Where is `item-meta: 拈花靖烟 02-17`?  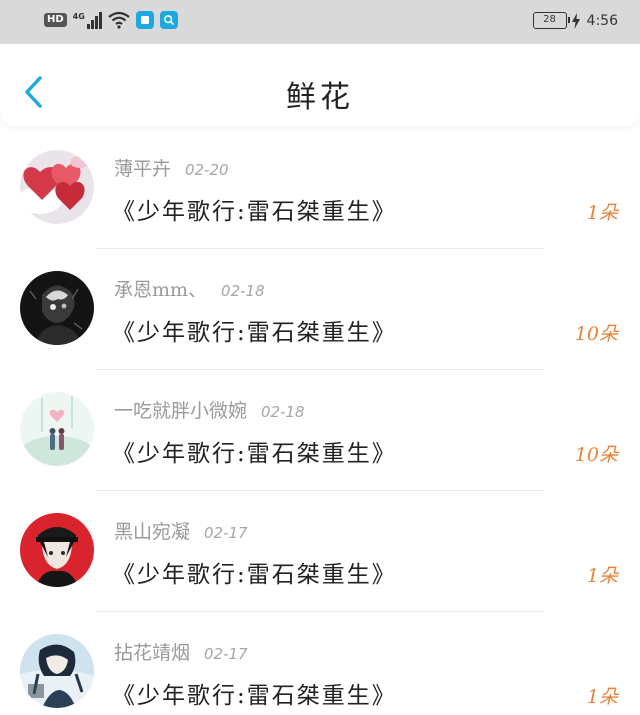
item-meta: 拈花靖烟 02-17 is located at coordinates (181, 651).